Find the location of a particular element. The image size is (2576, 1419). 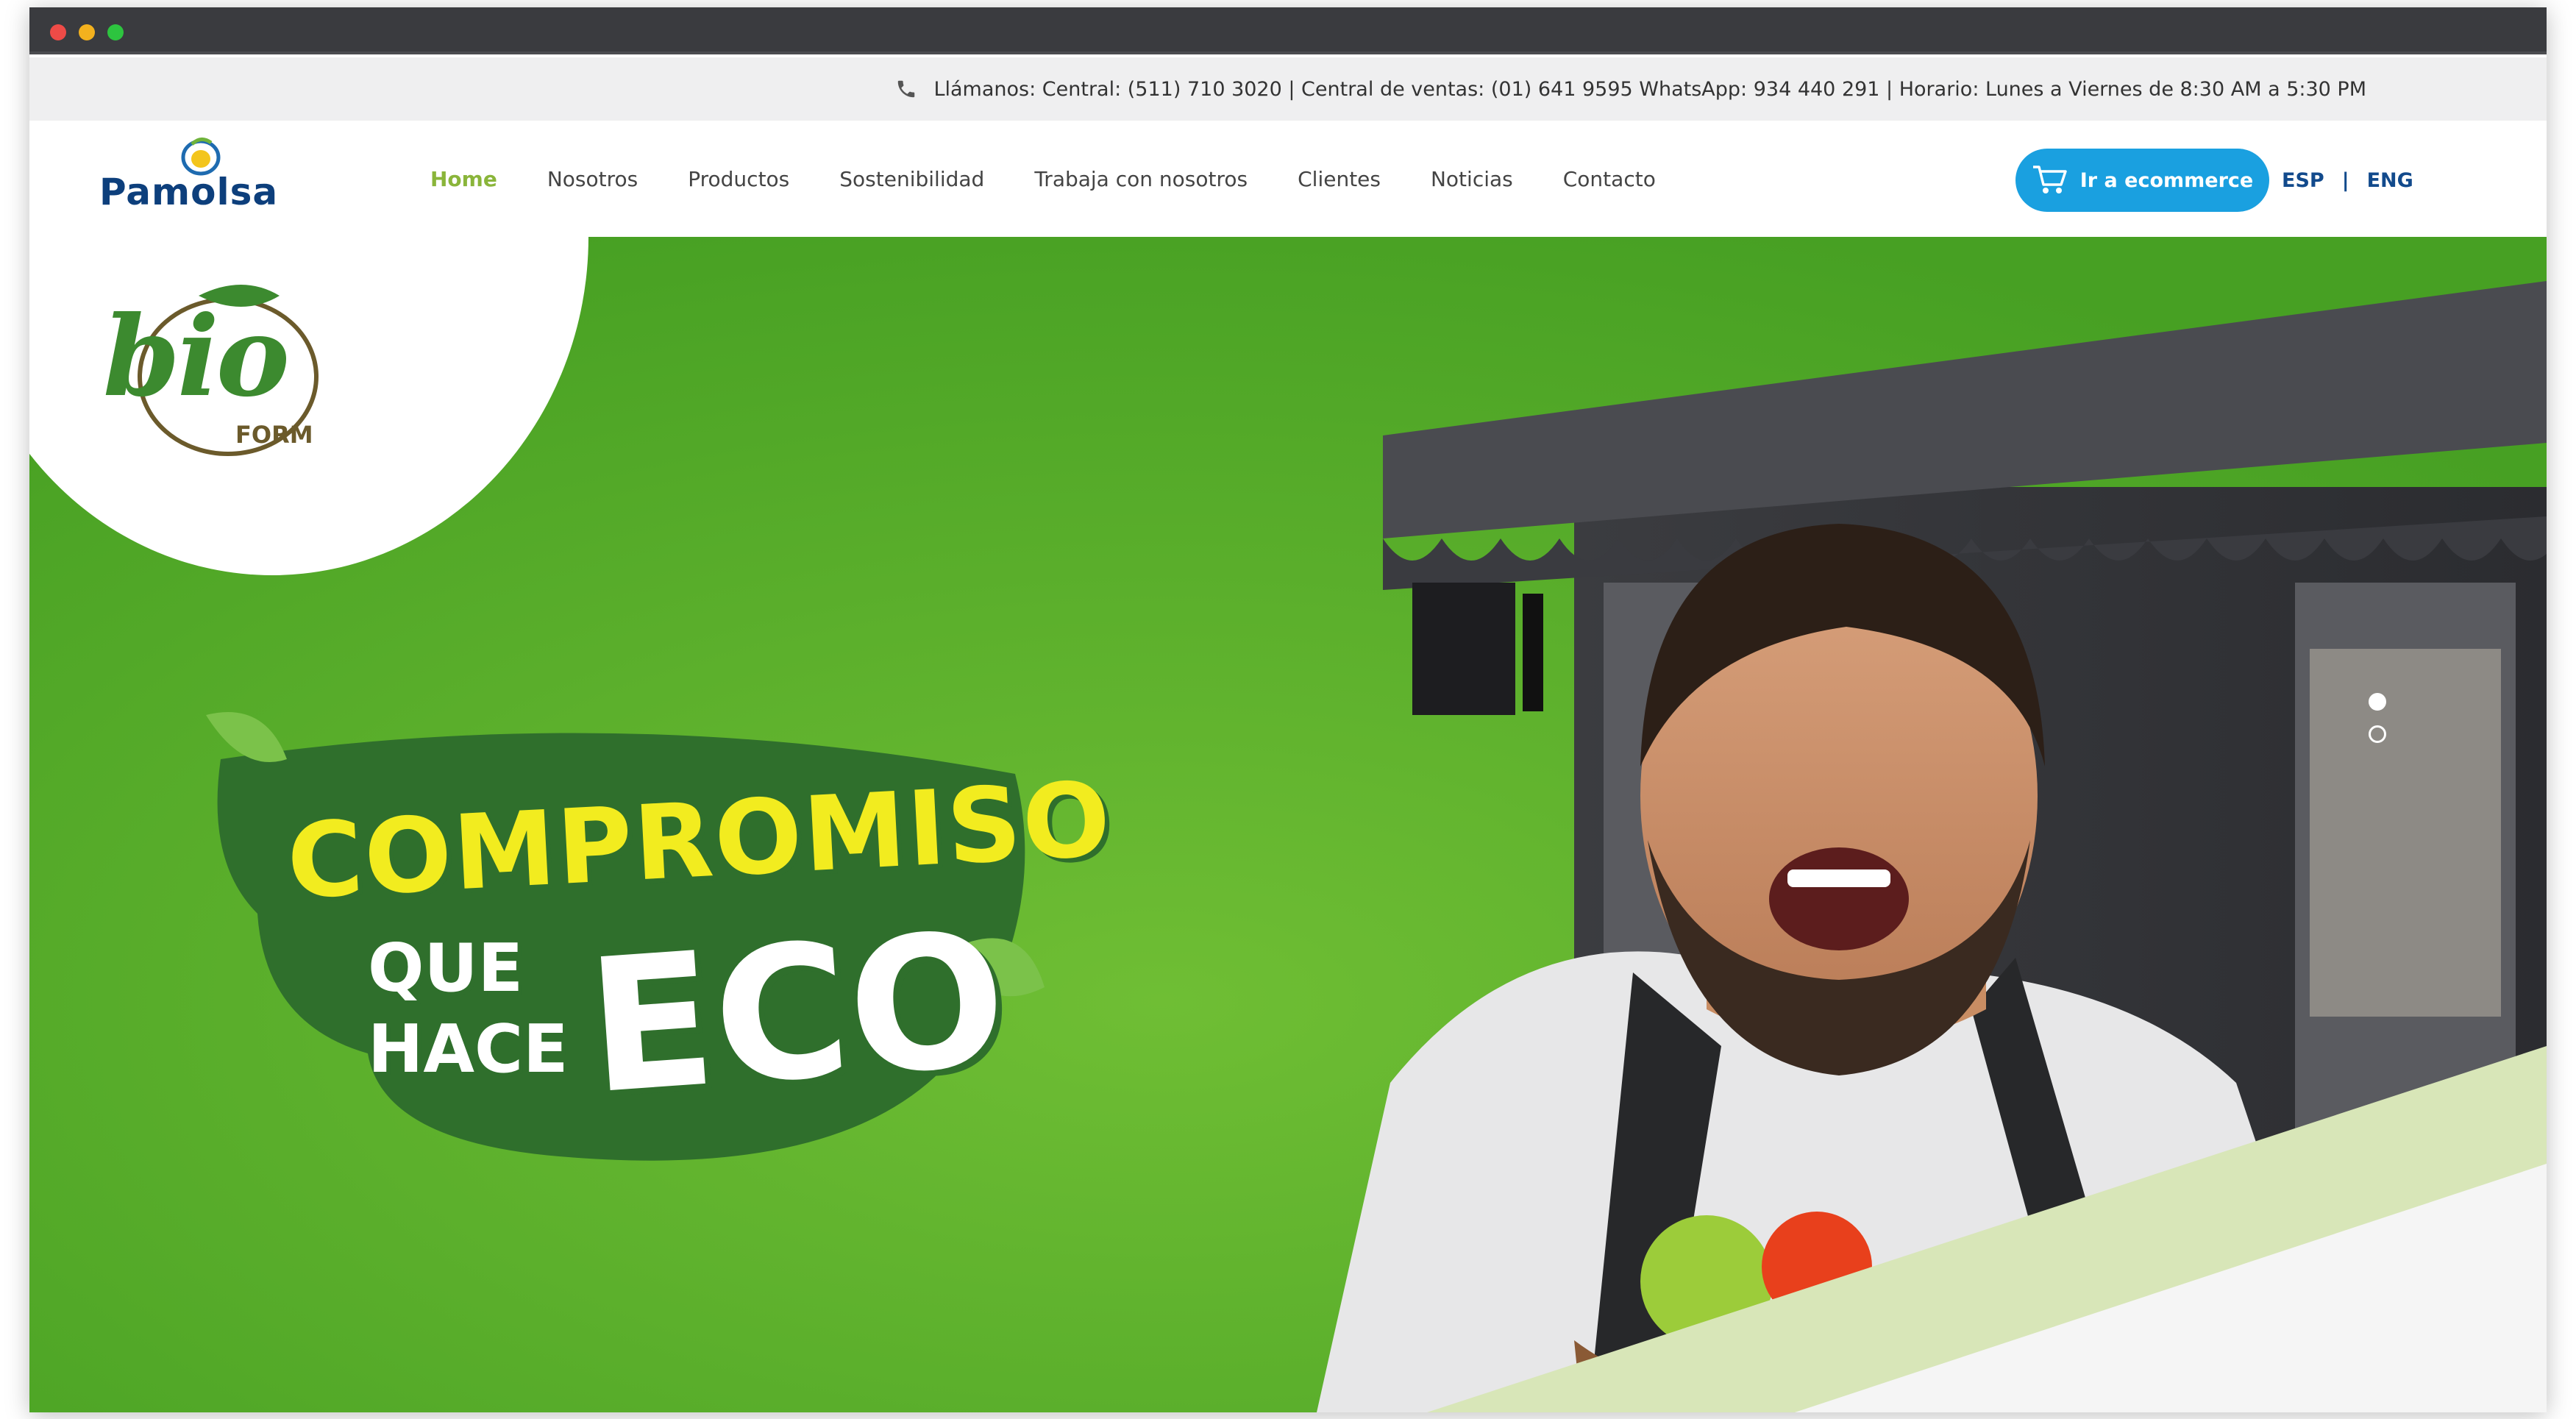

title-bar is located at coordinates (1288, 30).